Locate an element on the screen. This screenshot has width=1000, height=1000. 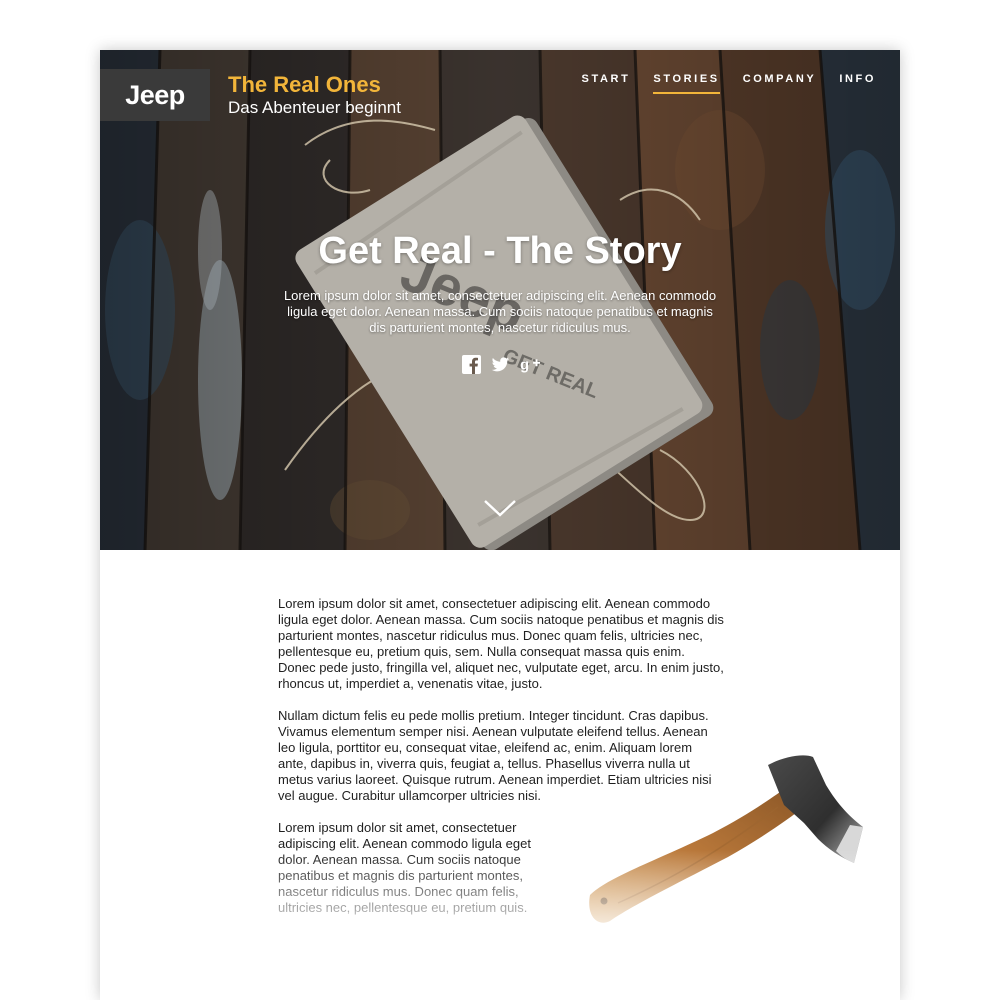
main-nav: START STORIES COMPANY INFO is located at coordinates (729, 83).